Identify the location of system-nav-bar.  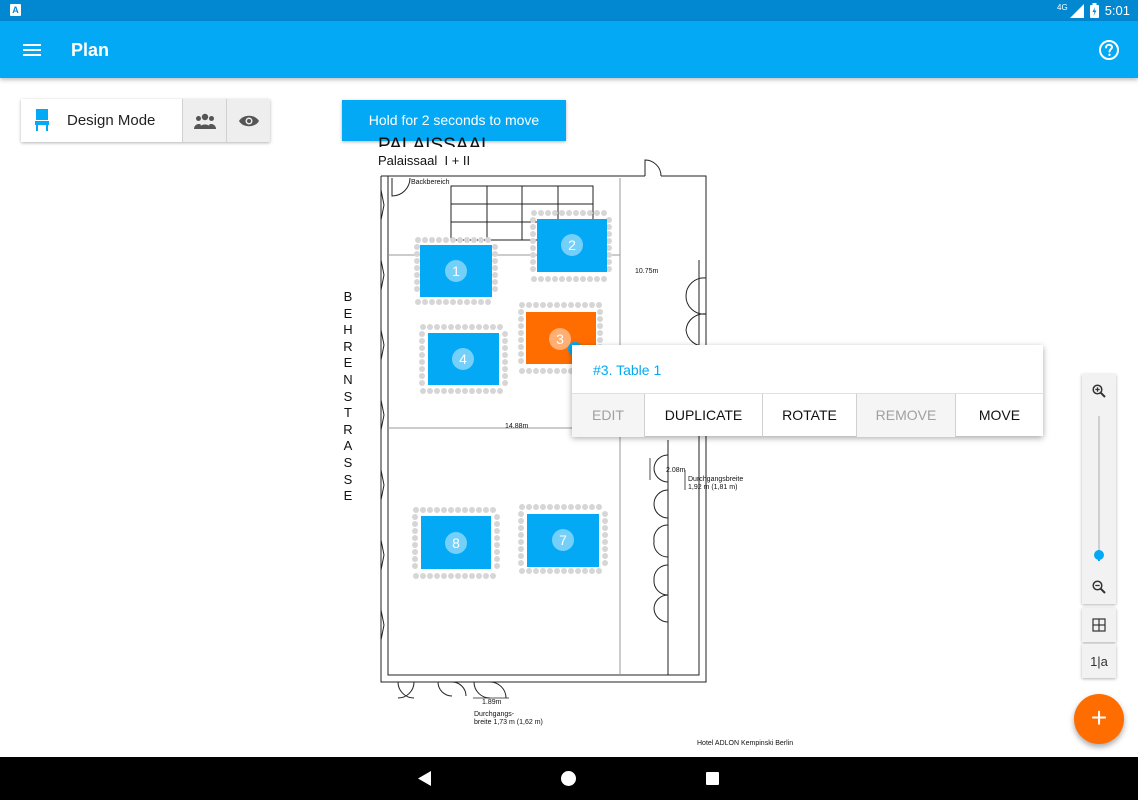
(569, 778).